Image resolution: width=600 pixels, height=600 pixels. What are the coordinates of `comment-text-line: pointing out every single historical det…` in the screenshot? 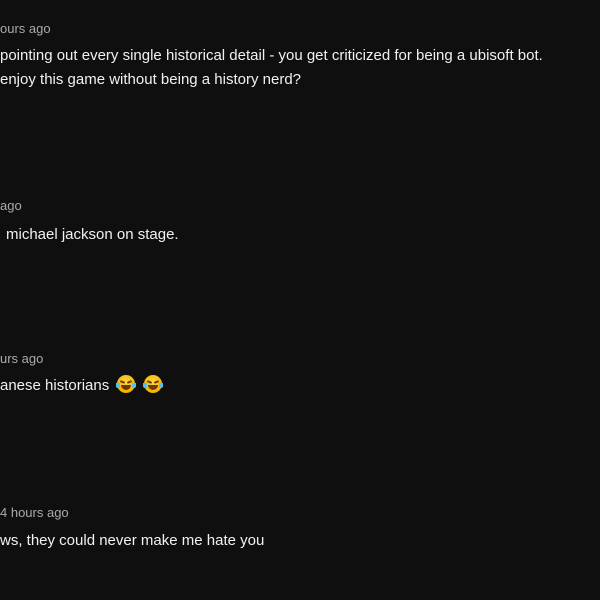 It's located at (271, 55).